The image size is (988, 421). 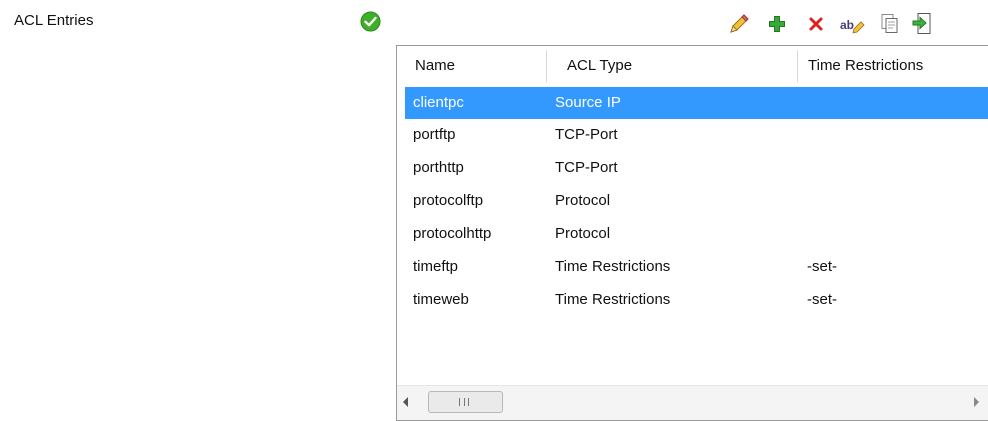 What do you see at coordinates (405, 402) in the screenshot?
I see `scroll-left-arrow-icon` at bounding box center [405, 402].